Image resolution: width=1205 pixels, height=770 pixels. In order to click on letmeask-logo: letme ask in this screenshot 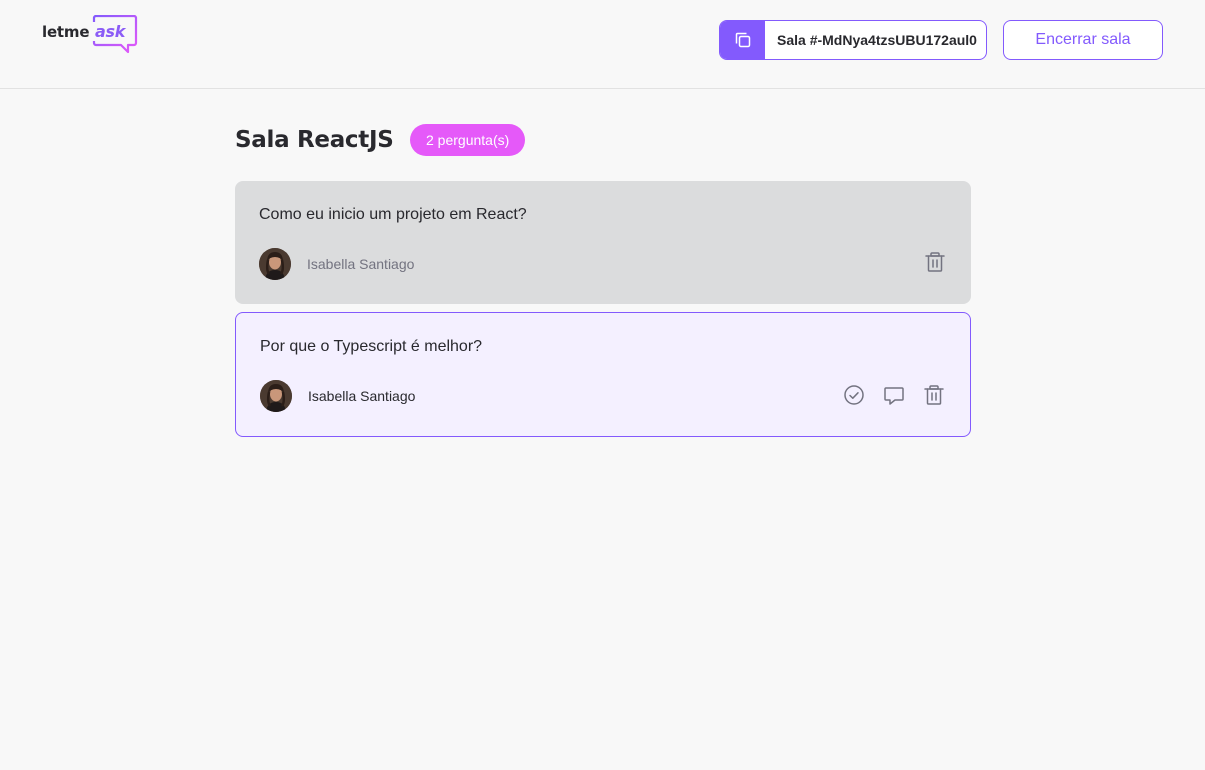, I will do `click(90, 38)`.